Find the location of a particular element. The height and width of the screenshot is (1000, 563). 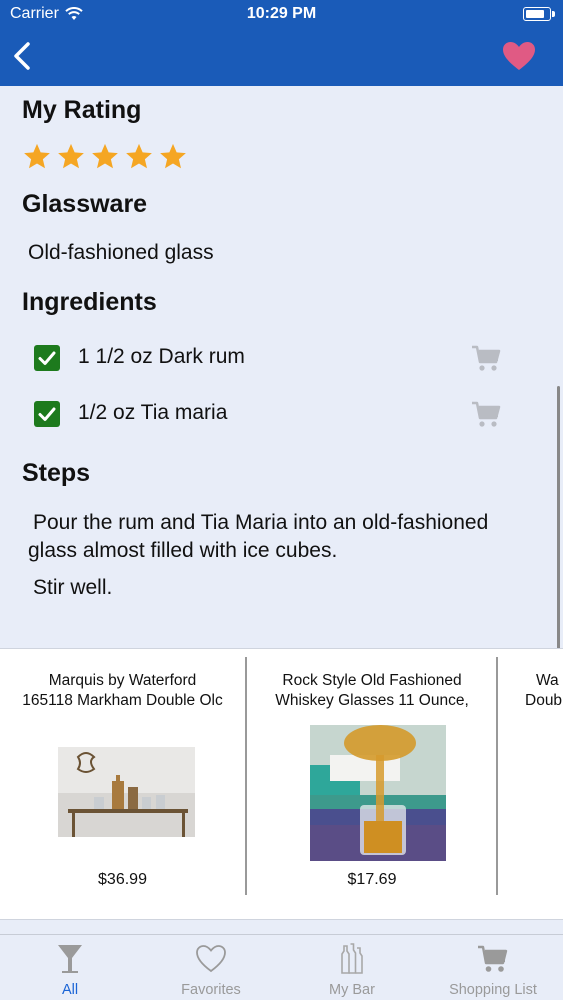

product-title: Rock Style Old Fashioned is located at coordinates (372, 680).